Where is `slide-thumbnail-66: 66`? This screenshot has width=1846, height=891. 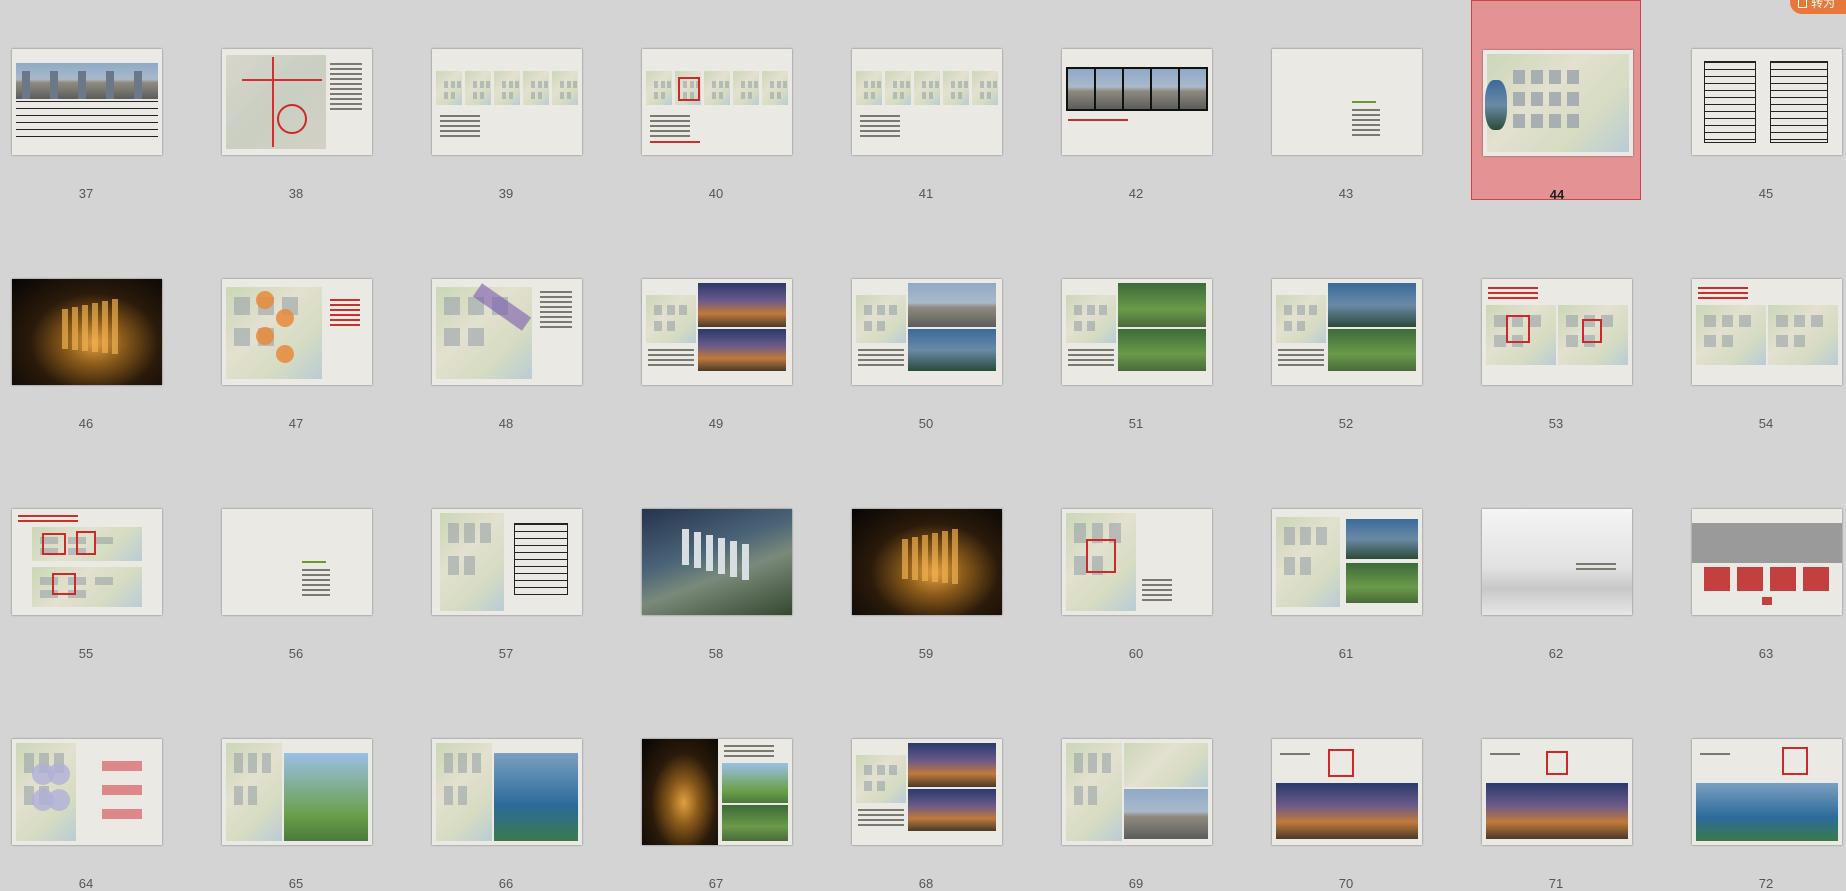 slide-thumbnail-66: 66 is located at coordinates (506, 790).